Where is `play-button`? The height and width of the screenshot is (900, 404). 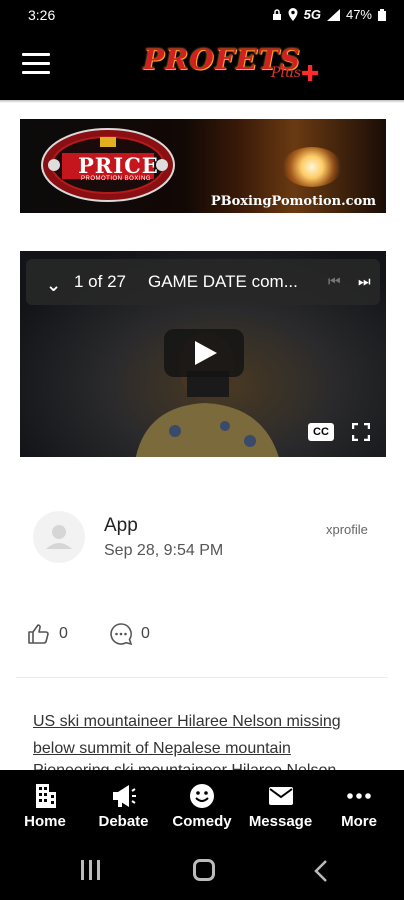 play-button is located at coordinates (204, 353).